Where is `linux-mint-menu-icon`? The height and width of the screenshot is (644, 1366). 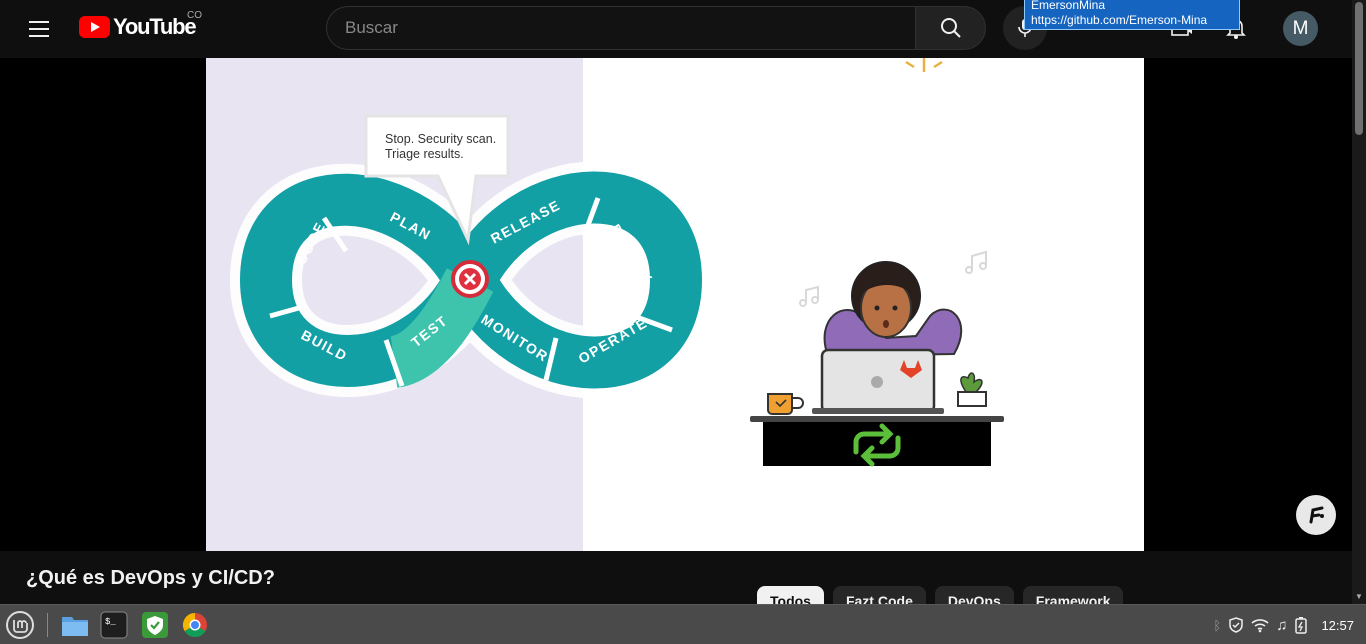
linux-mint-menu-icon is located at coordinates (20, 625).